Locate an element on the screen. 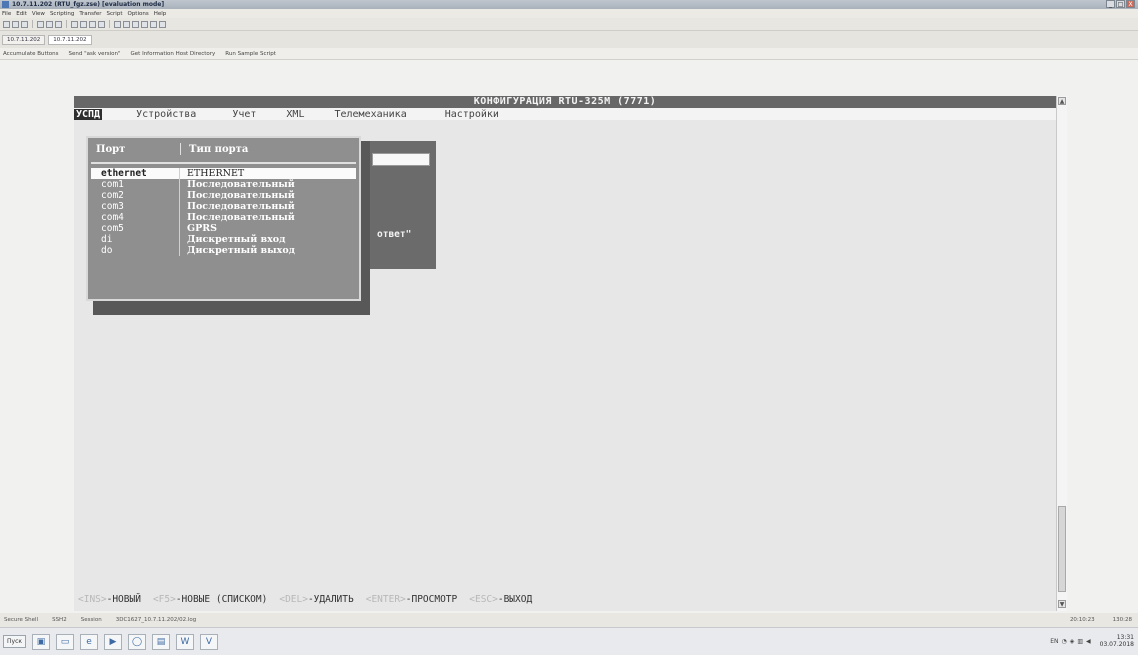 Image resolution: width=1138 pixels, height=655 pixels. port-name: do is located at coordinates (107, 250).